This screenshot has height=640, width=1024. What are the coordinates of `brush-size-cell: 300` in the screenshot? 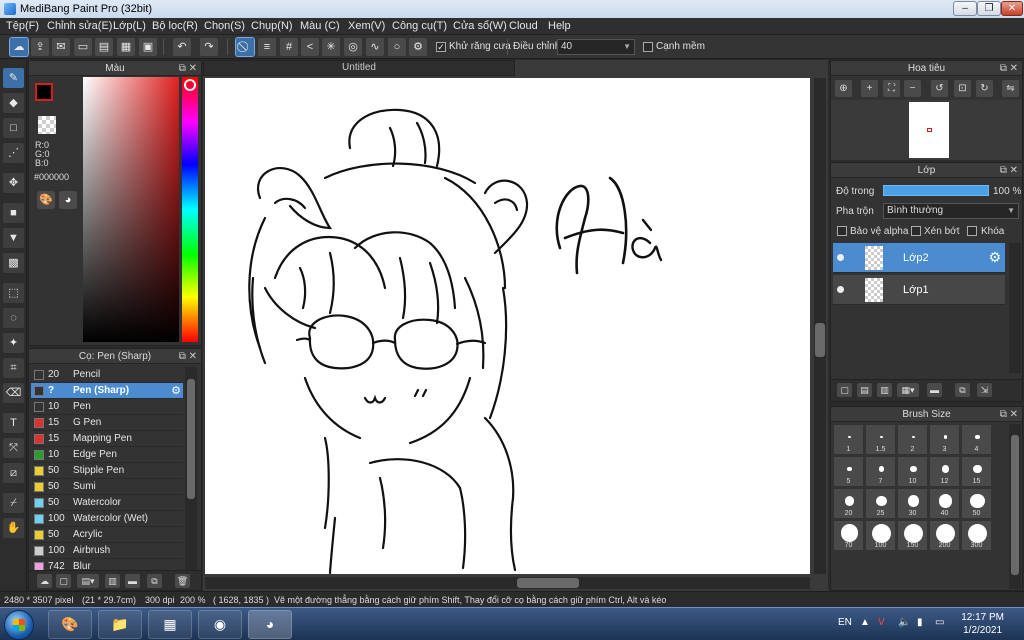 It's located at (976, 535).